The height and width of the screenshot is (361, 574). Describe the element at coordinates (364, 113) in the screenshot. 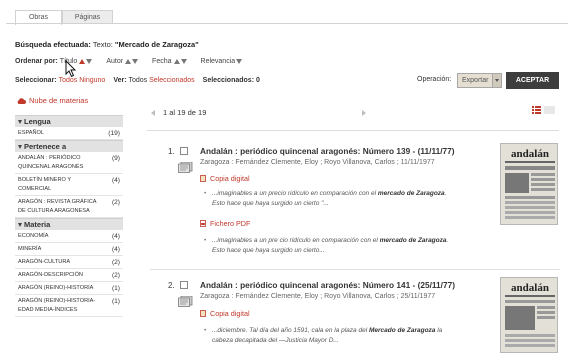

I see `next-page-icon` at that location.